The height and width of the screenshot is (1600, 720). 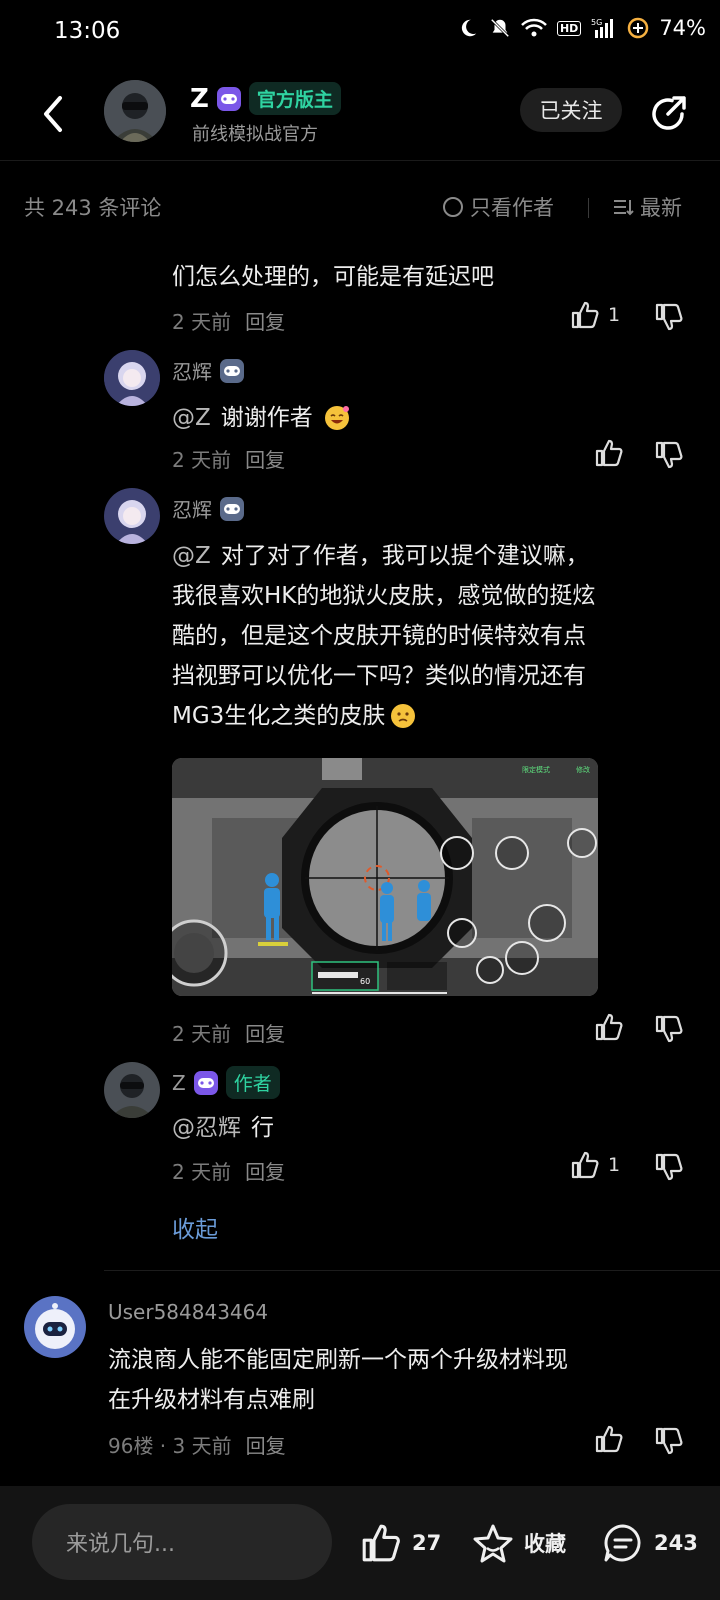 I want to click on attached-game-screenshot: 60 限定模式 修改, so click(x=385, y=877).